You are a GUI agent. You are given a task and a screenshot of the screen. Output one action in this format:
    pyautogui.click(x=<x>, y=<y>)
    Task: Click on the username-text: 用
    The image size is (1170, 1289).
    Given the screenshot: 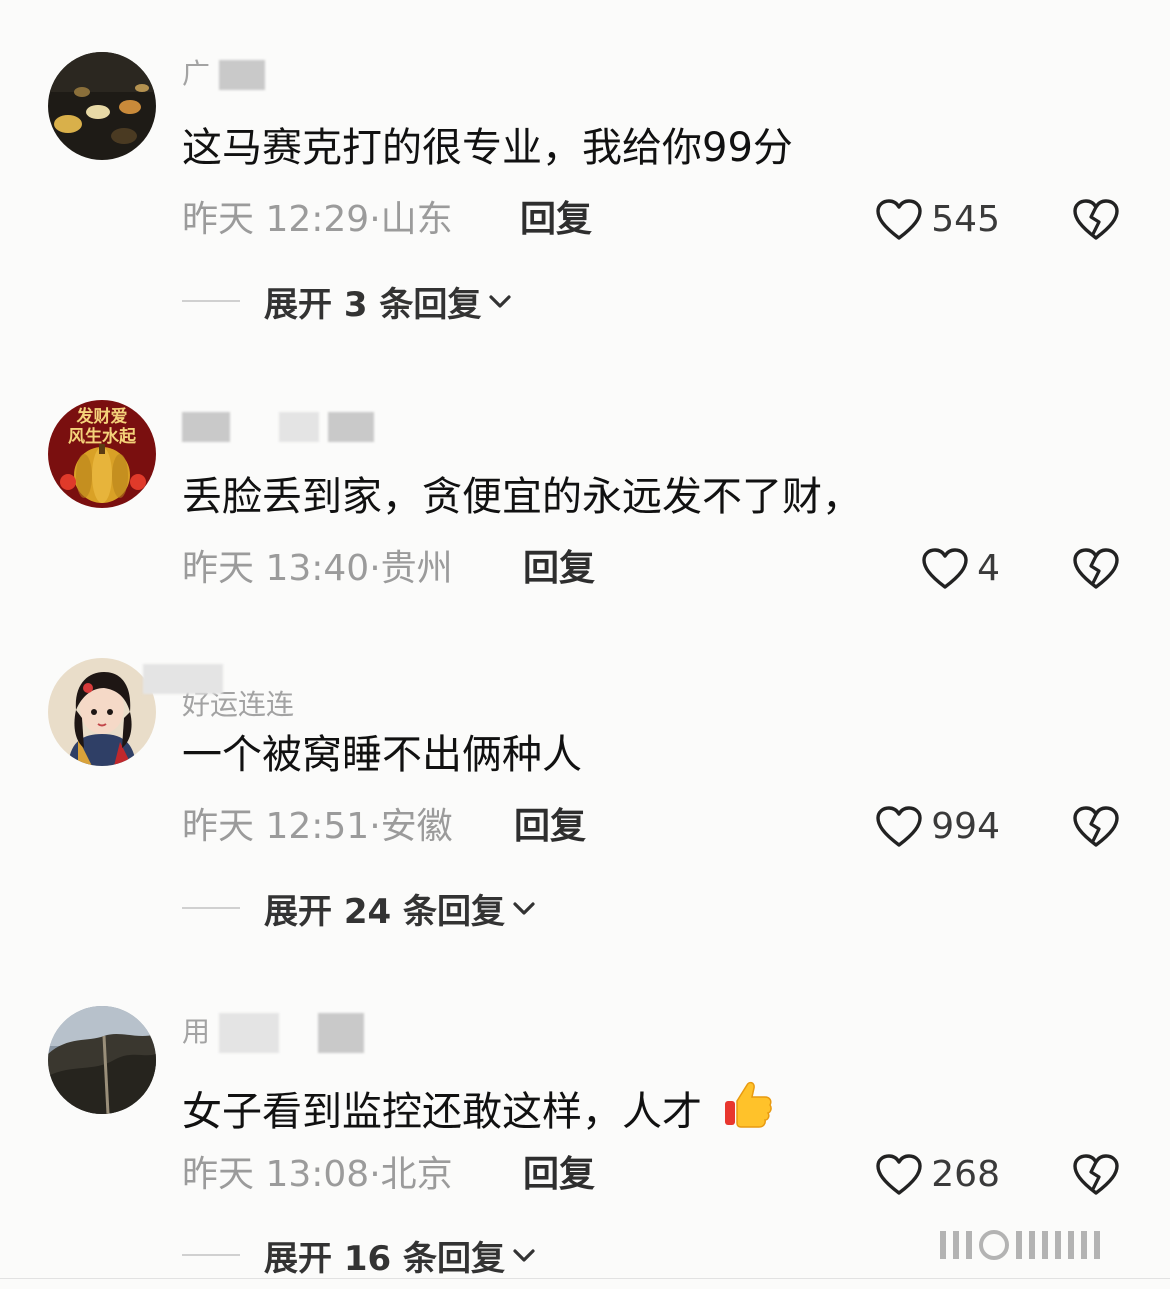 What is the action you would take?
    pyautogui.click(x=196, y=1031)
    